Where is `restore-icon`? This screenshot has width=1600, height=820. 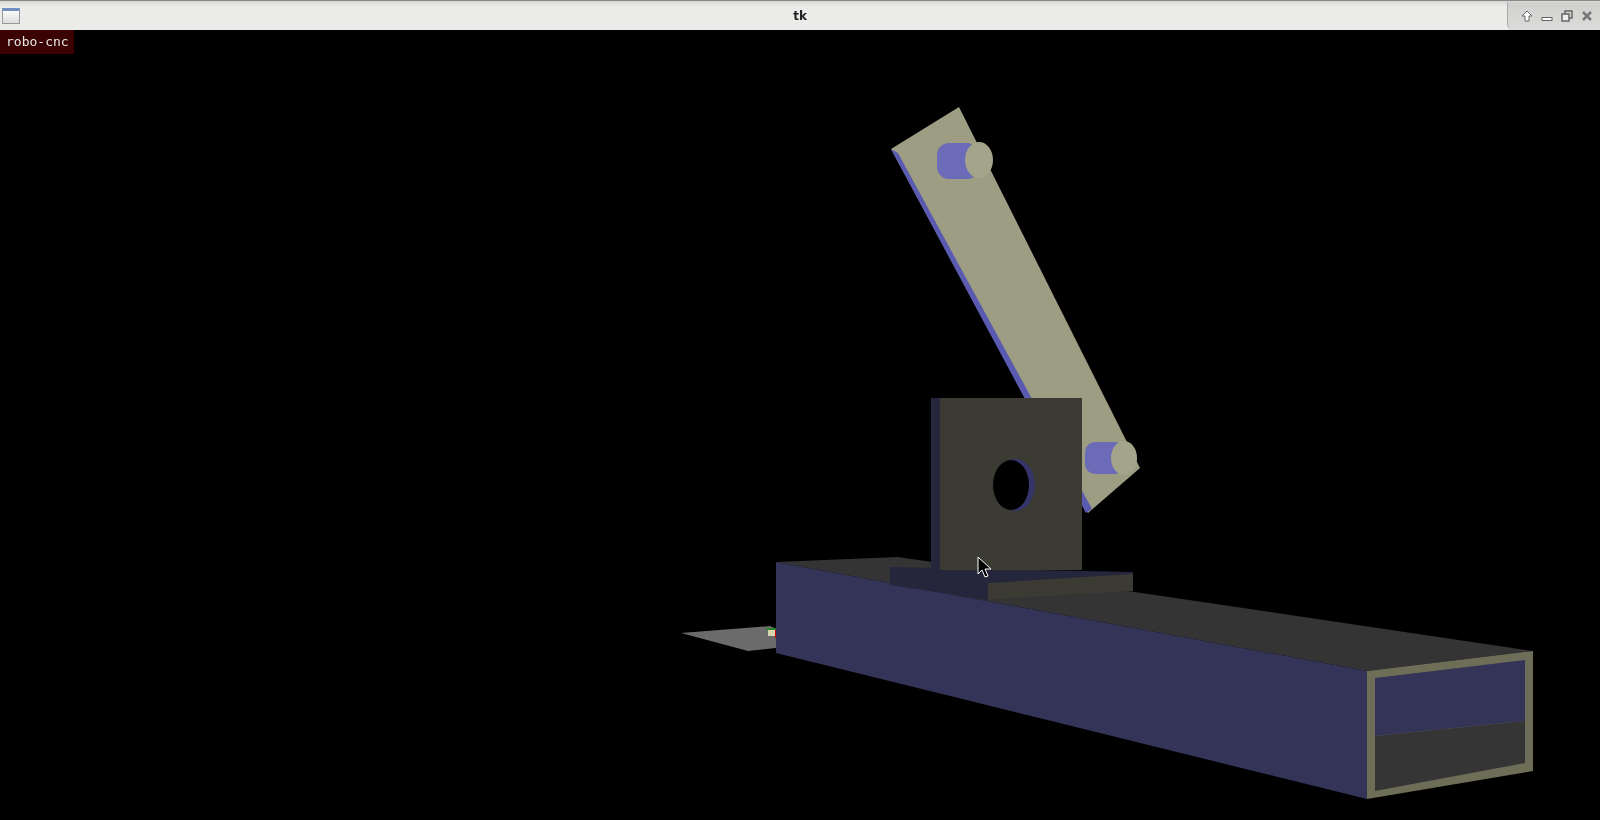
restore-icon is located at coordinates (1567, 15).